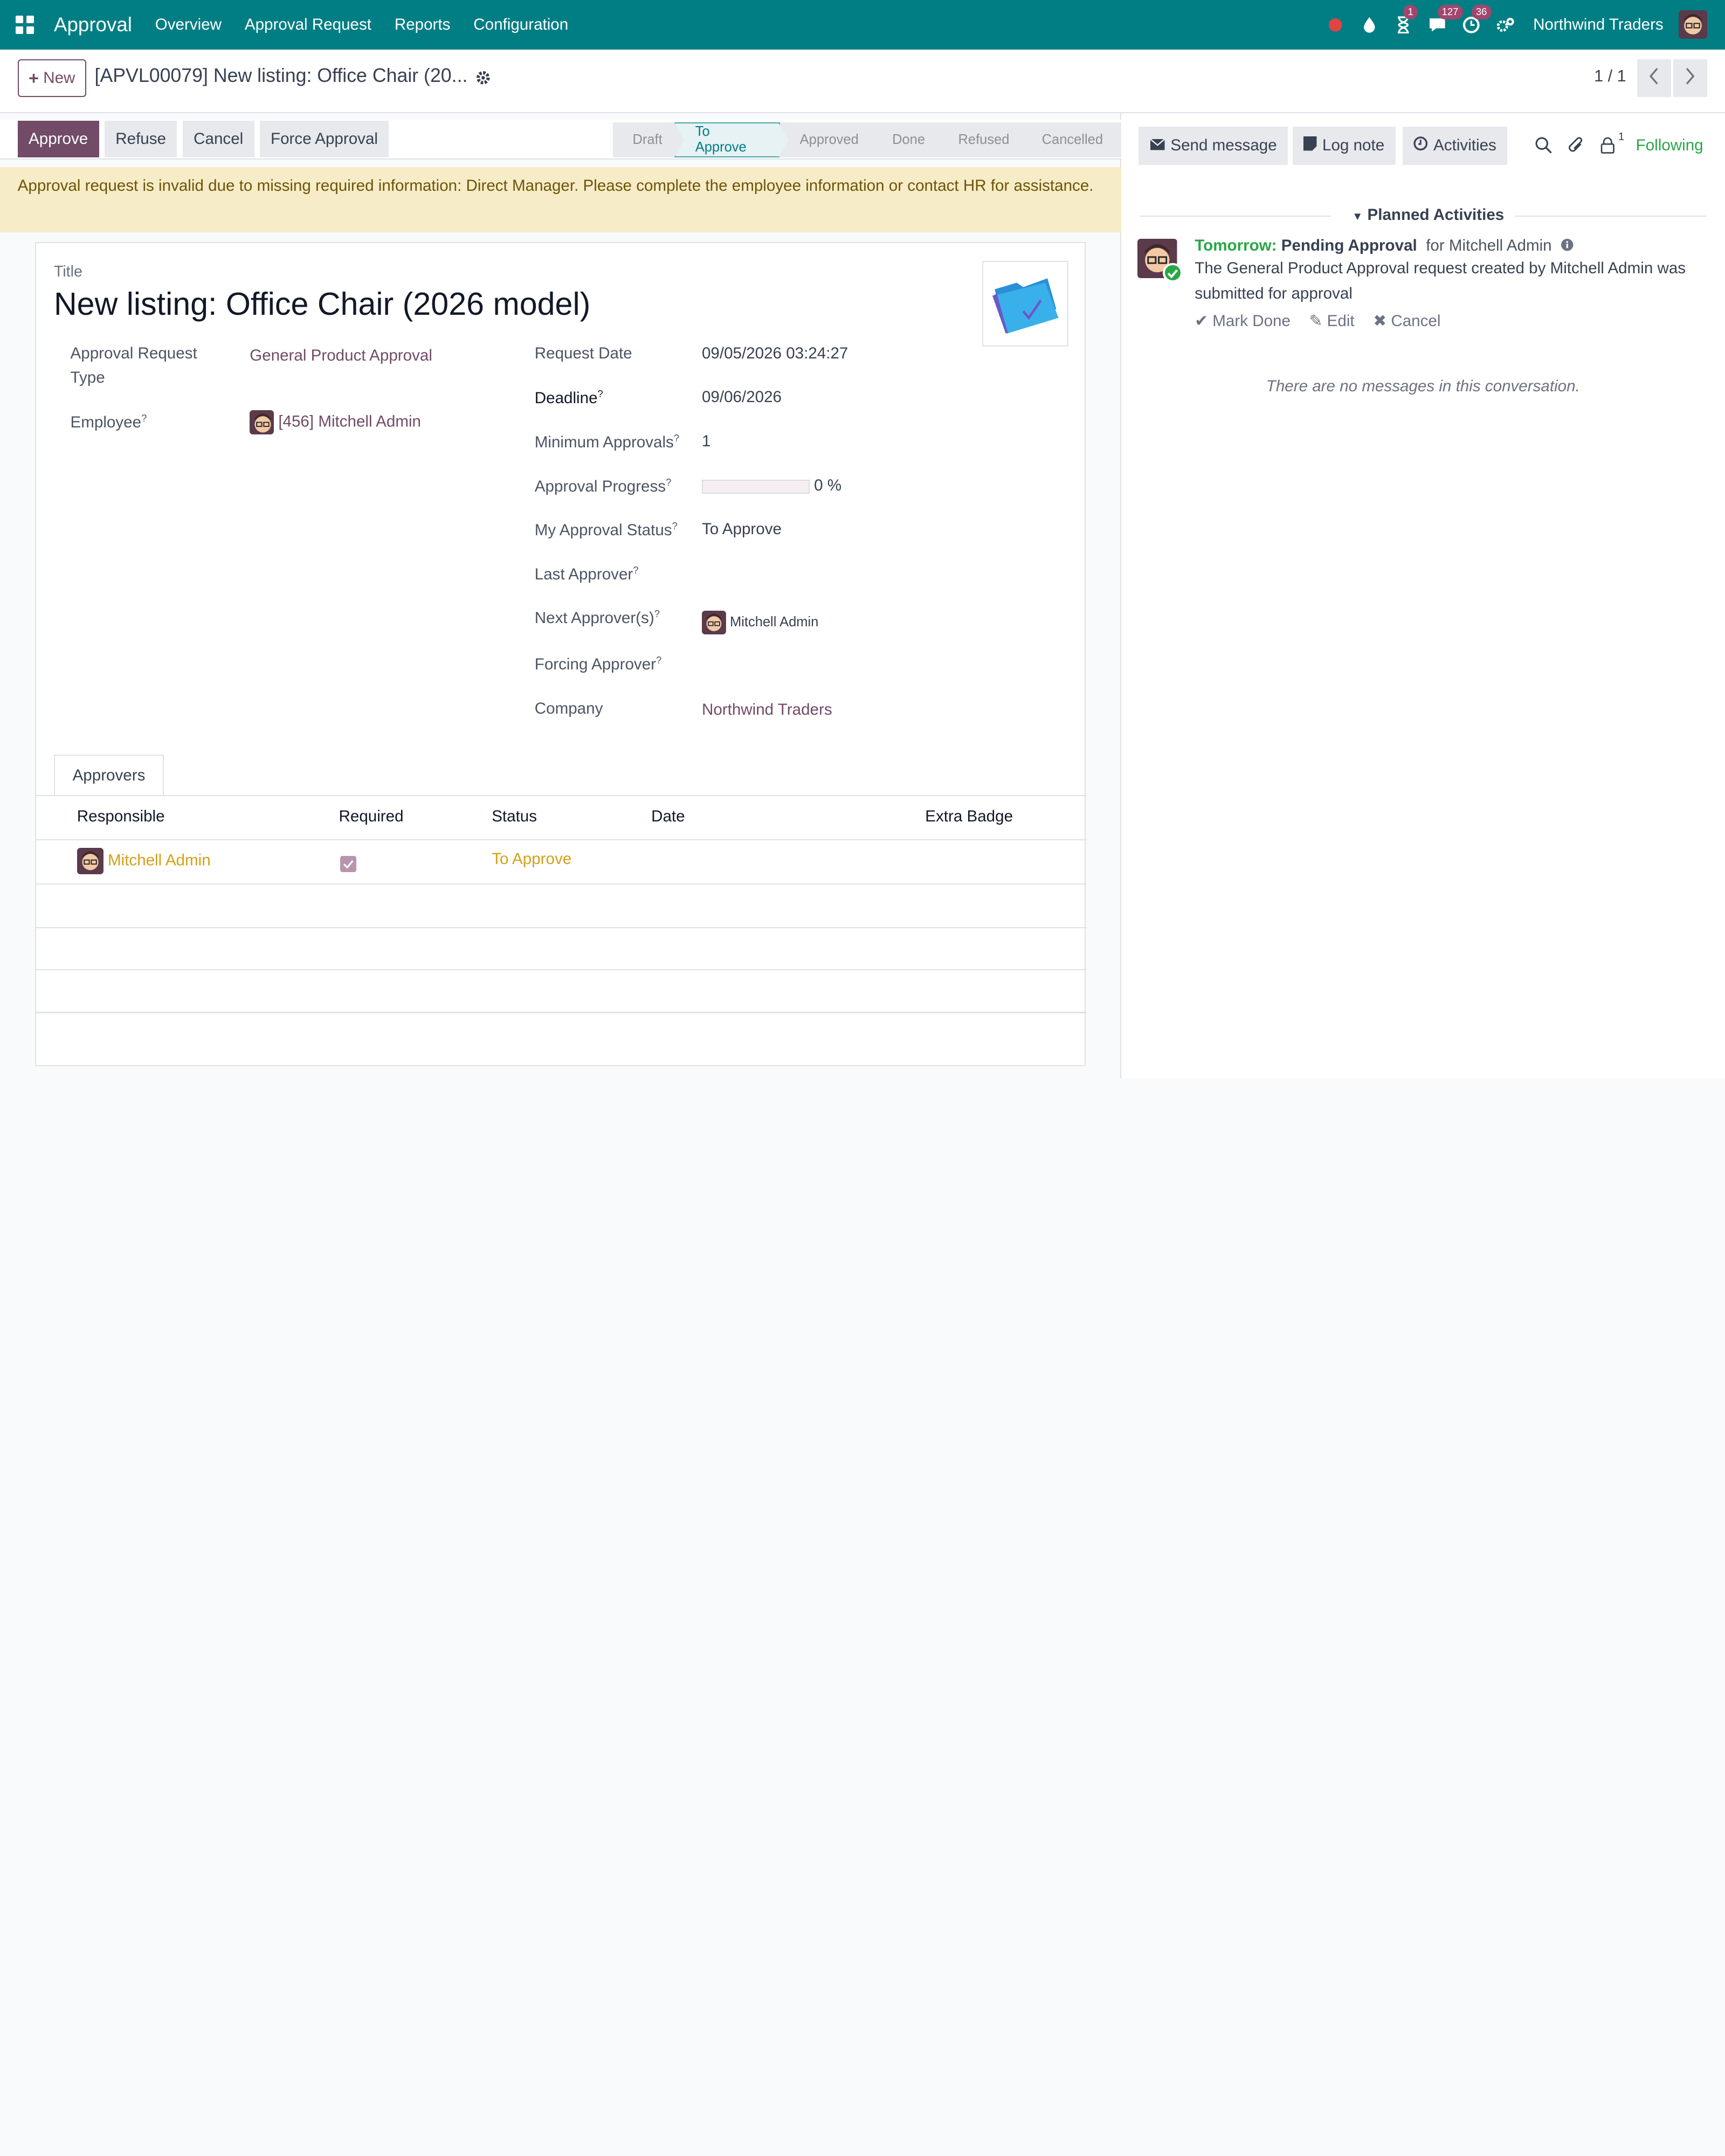 This screenshot has width=1725, height=2156. Describe the element at coordinates (1456, 145) in the screenshot. I see `activities-button: Activities` at that location.